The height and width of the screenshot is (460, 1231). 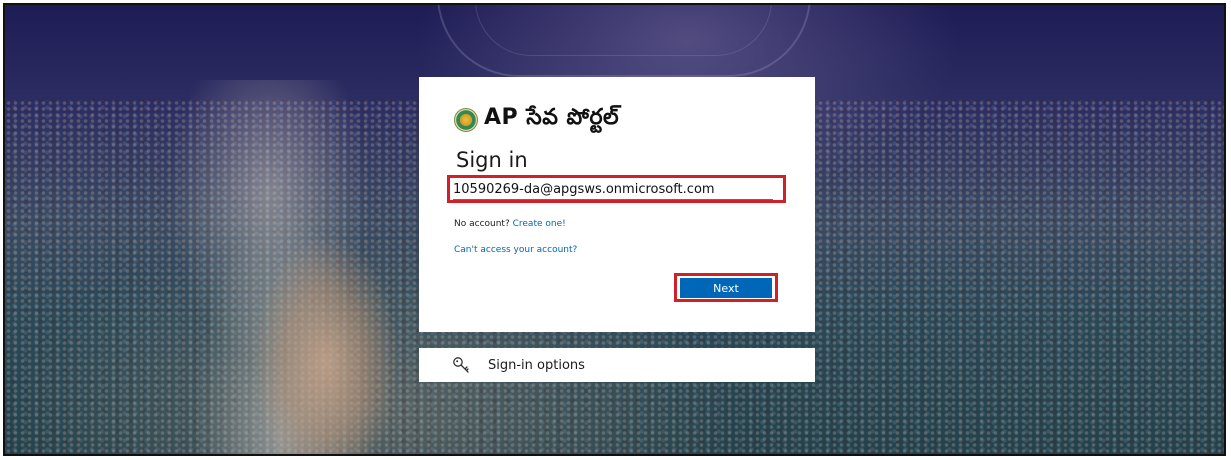 I want to click on cant-access-row: Can't access your account?, so click(x=515, y=250).